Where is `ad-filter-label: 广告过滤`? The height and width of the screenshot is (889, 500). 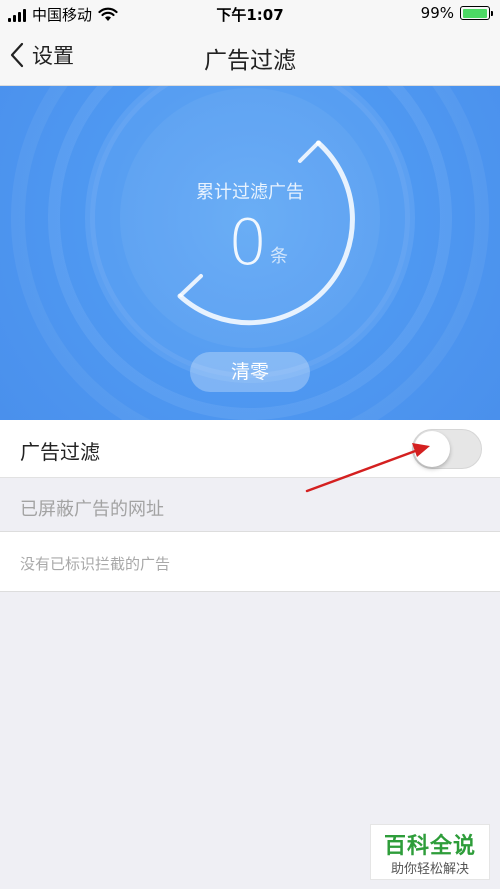
ad-filter-label: 广告过滤 is located at coordinates (60, 452).